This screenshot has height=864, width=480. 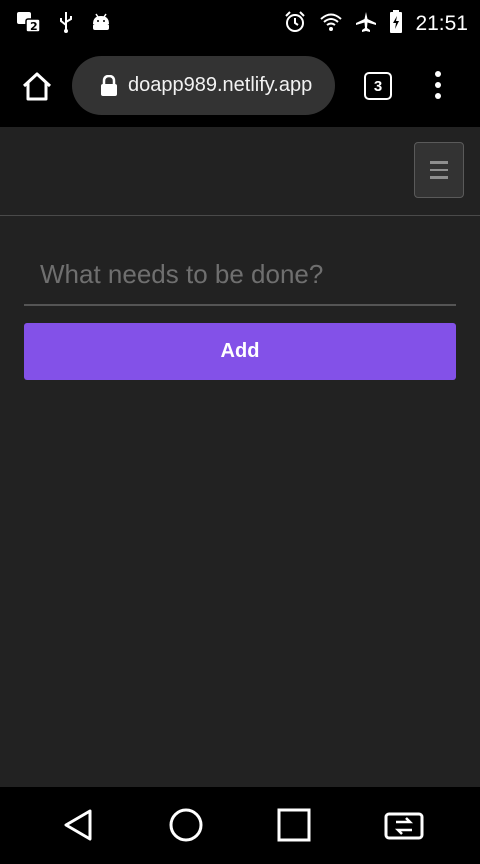 What do you see at coordinates (109, 85) in the screenshot?
I see `lock-icon` at bounding box center [109, 85].